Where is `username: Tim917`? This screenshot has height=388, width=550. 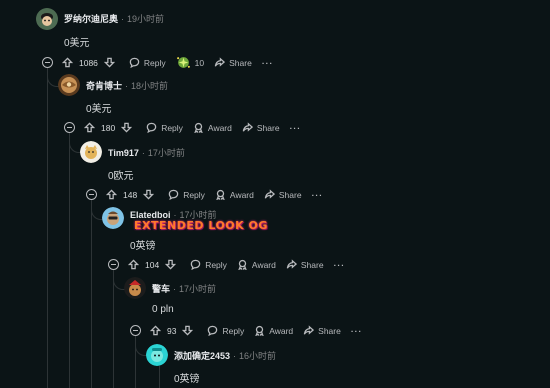 username: Tim917 is located at coordinates (123, 153).